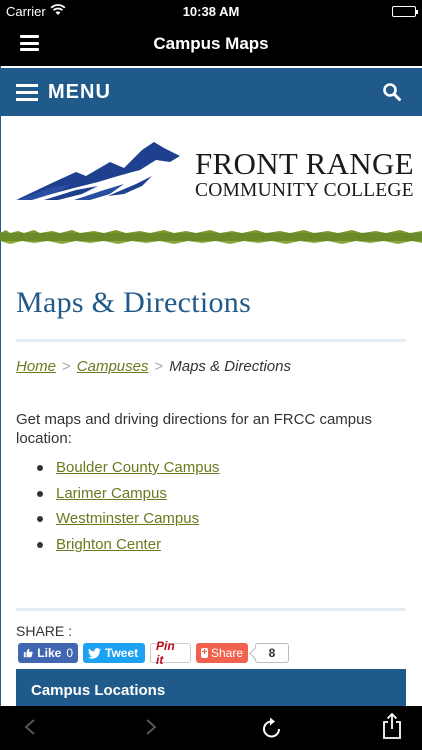 This screenshot has height=750, width=422. What do you see at coordinates (151, 727) in the screenshot?
I see `forward-arrow-icon` at bounding box center [151, 727].